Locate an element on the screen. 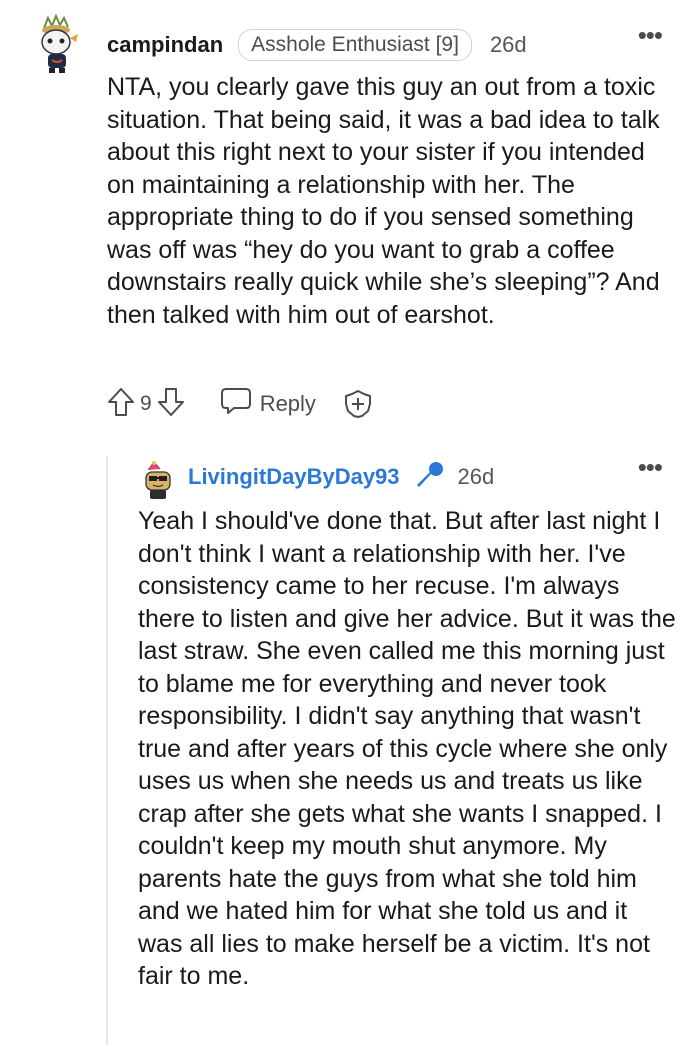 The image size is (700, 1045). user-flair: Asshole Enthusiast [9] is located at coordinates (355, 45).